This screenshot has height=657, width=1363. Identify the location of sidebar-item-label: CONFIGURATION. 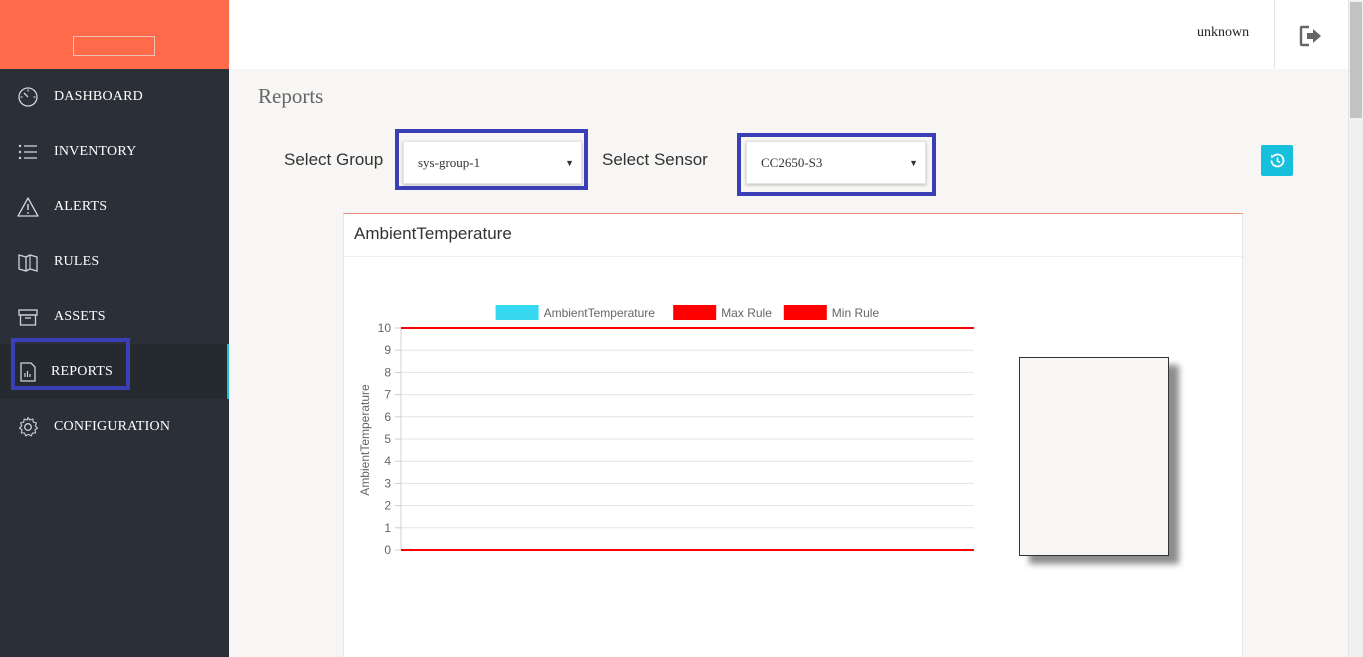
(112, 426).